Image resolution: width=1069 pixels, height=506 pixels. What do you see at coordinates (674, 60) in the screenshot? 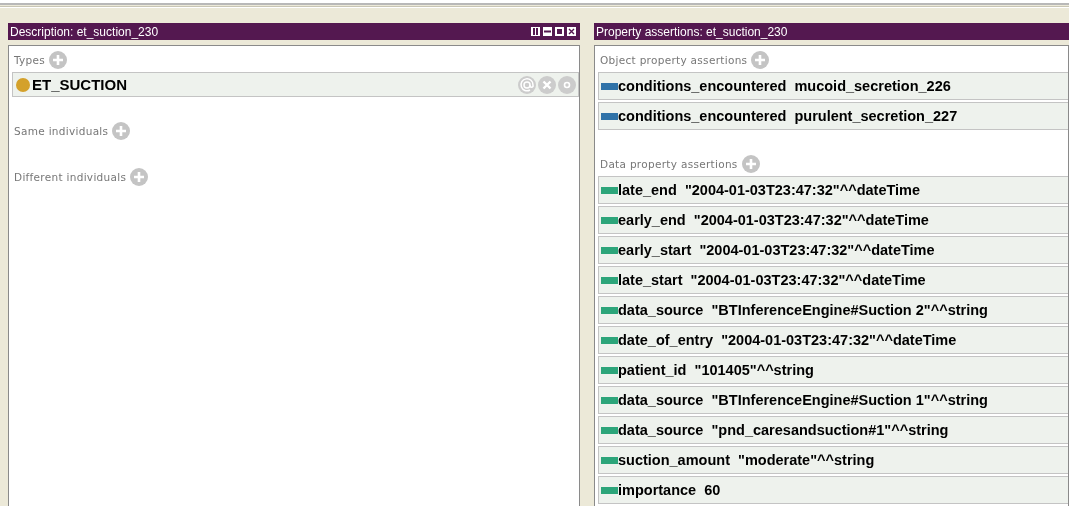
I see `section-label: Object property assertions` at bounding box center [674, 60].